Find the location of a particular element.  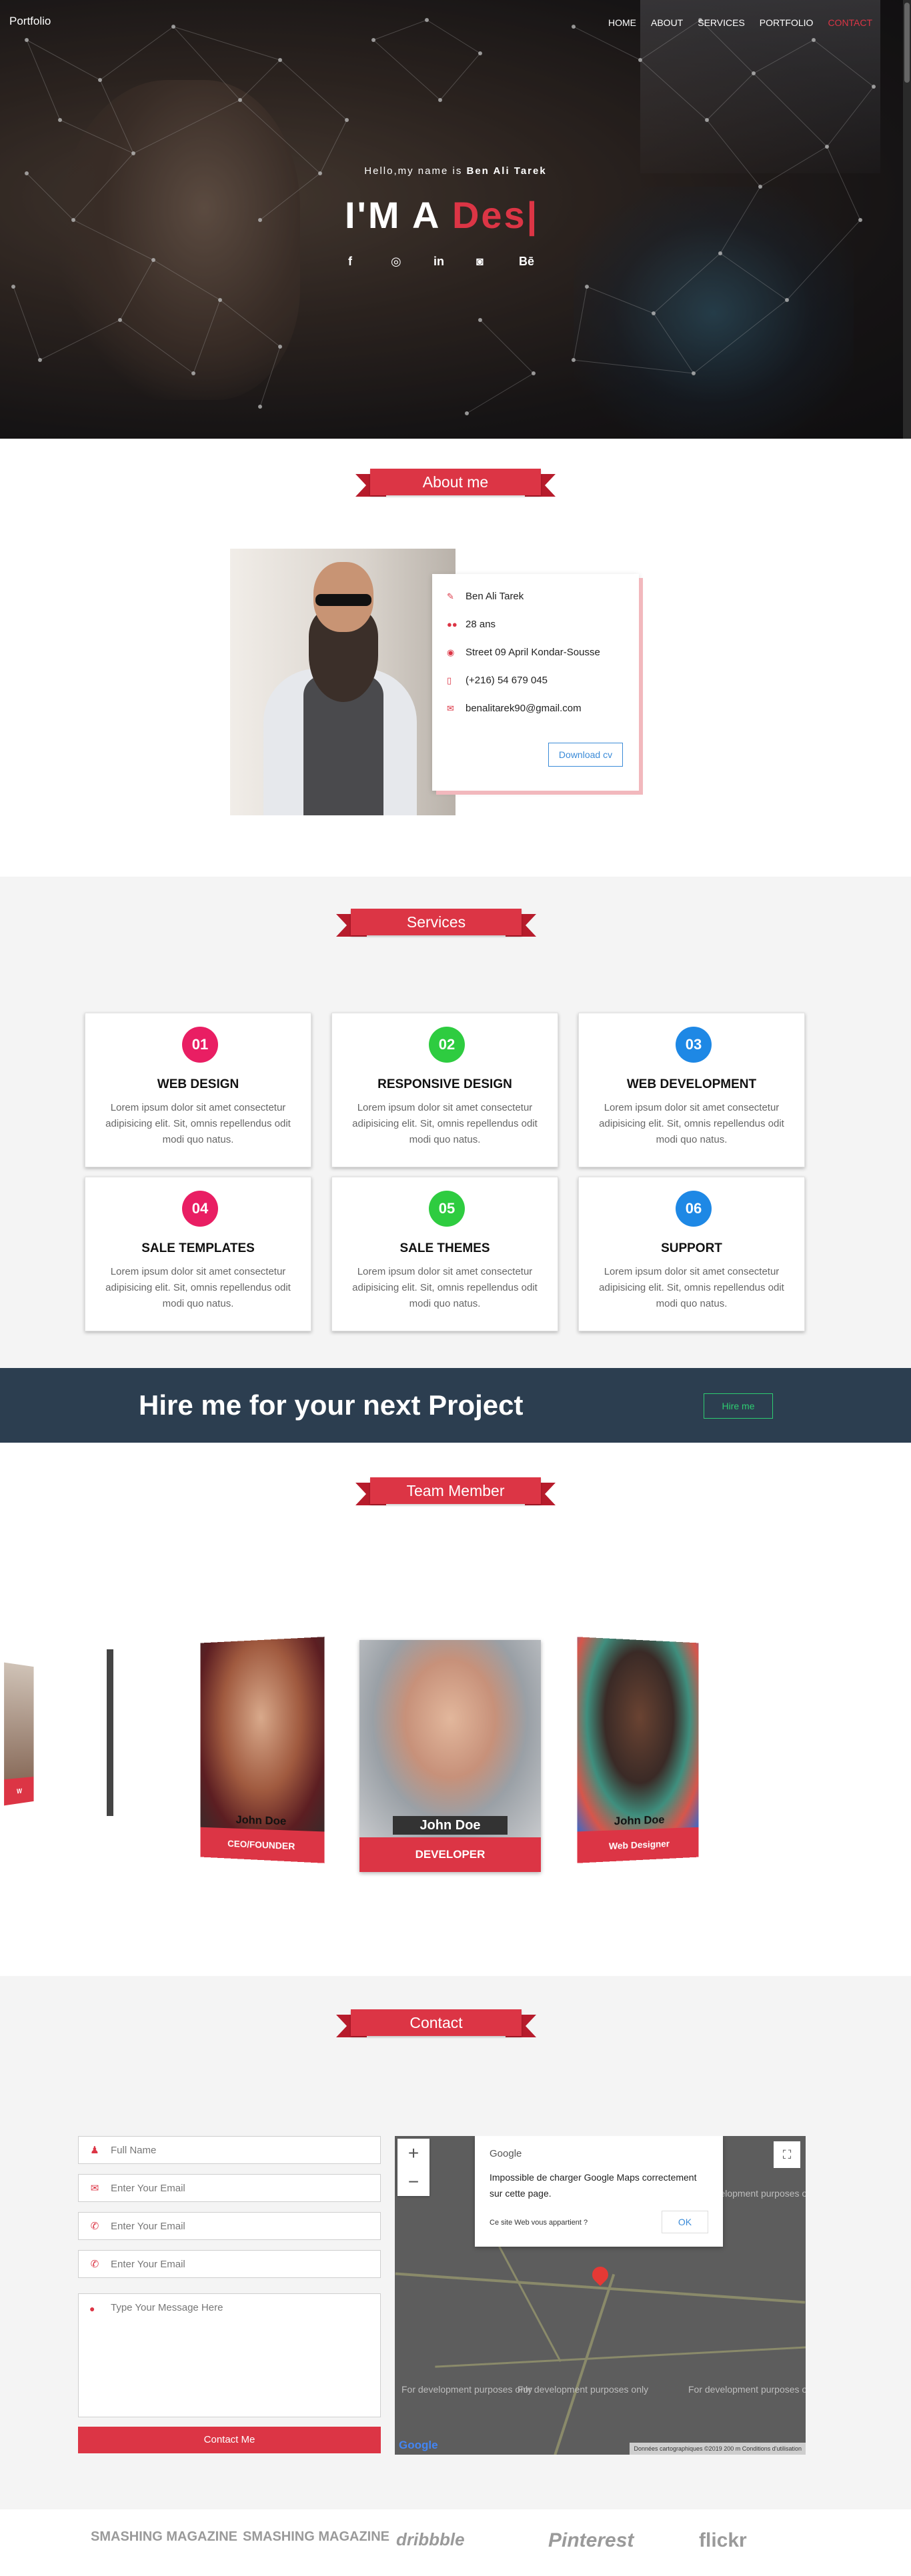

team-card-edge-thin is located at coordinates (110, 1732).